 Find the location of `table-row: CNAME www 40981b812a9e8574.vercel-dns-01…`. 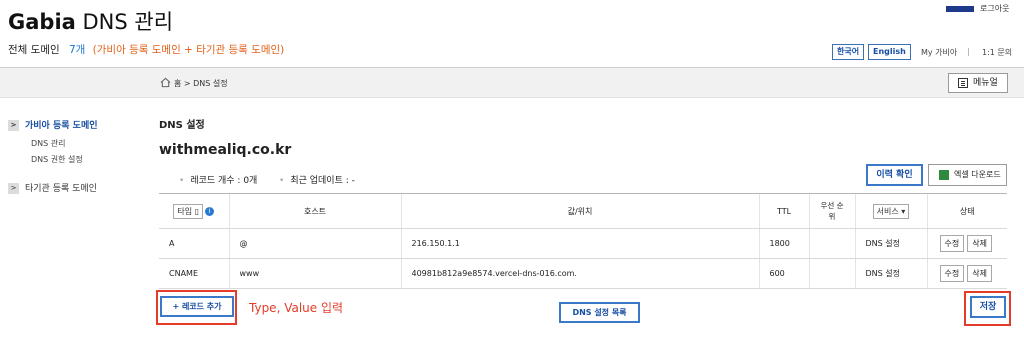

table-row: CNAME www 40981b812a9e8574.vercel-dns-01… is located at coordinates (583, 273).